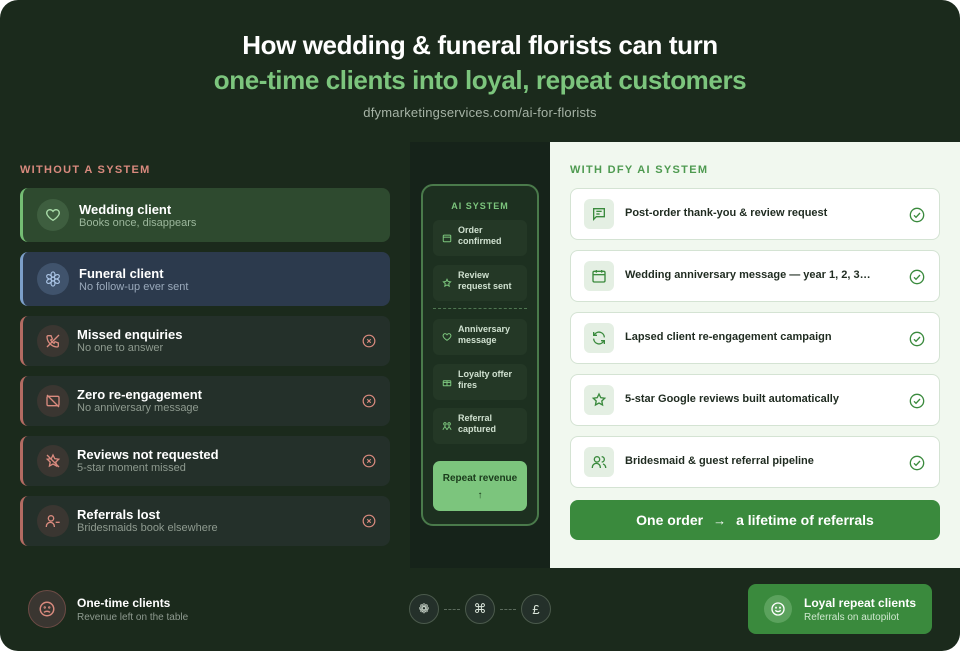  I want to click on status-title: One-time clients, so click(124, 603).